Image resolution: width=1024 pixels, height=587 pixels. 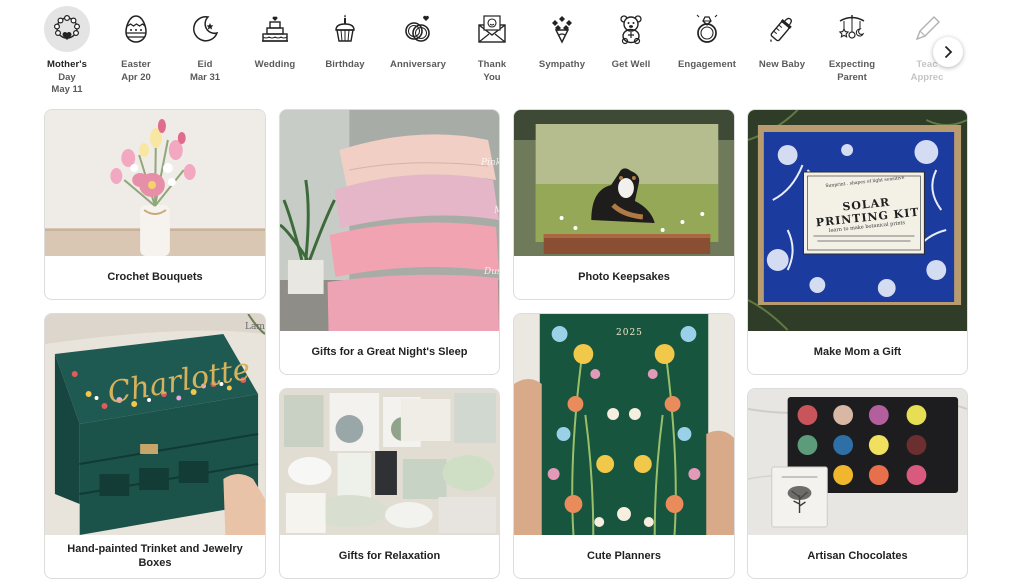 What do you see at coordinates (782, 64) in the screenshot?
I see `occasion-label: New Baby` at bounding box center [782, 64].